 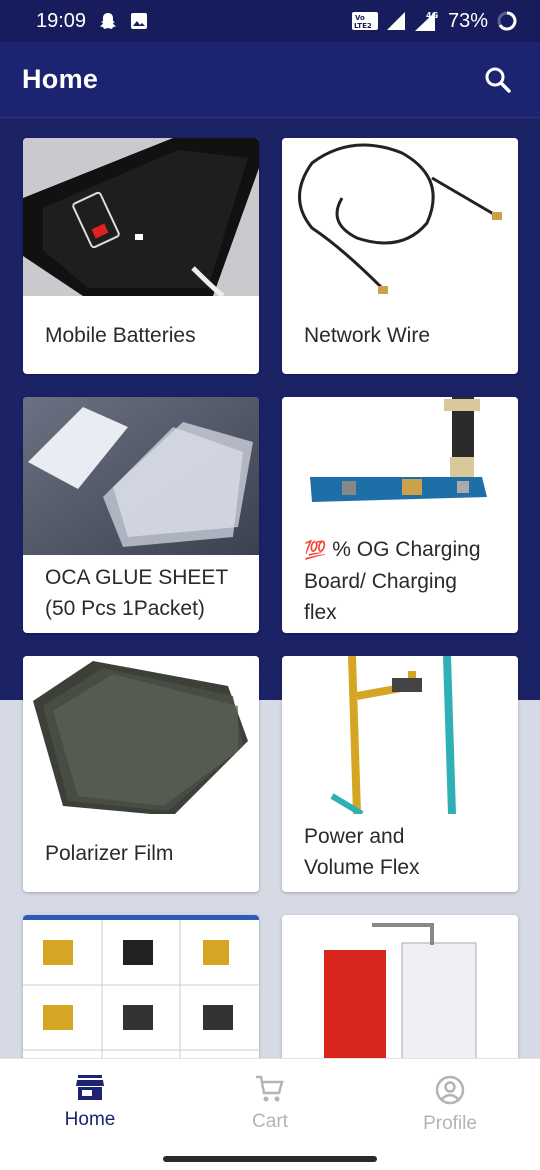 What do you see at coordinates (141, 593) in the screenshot?
I see `category-label: OCA GLUE SHEET (50 Pcs 1Packet)` at bounding box center [141, 593].